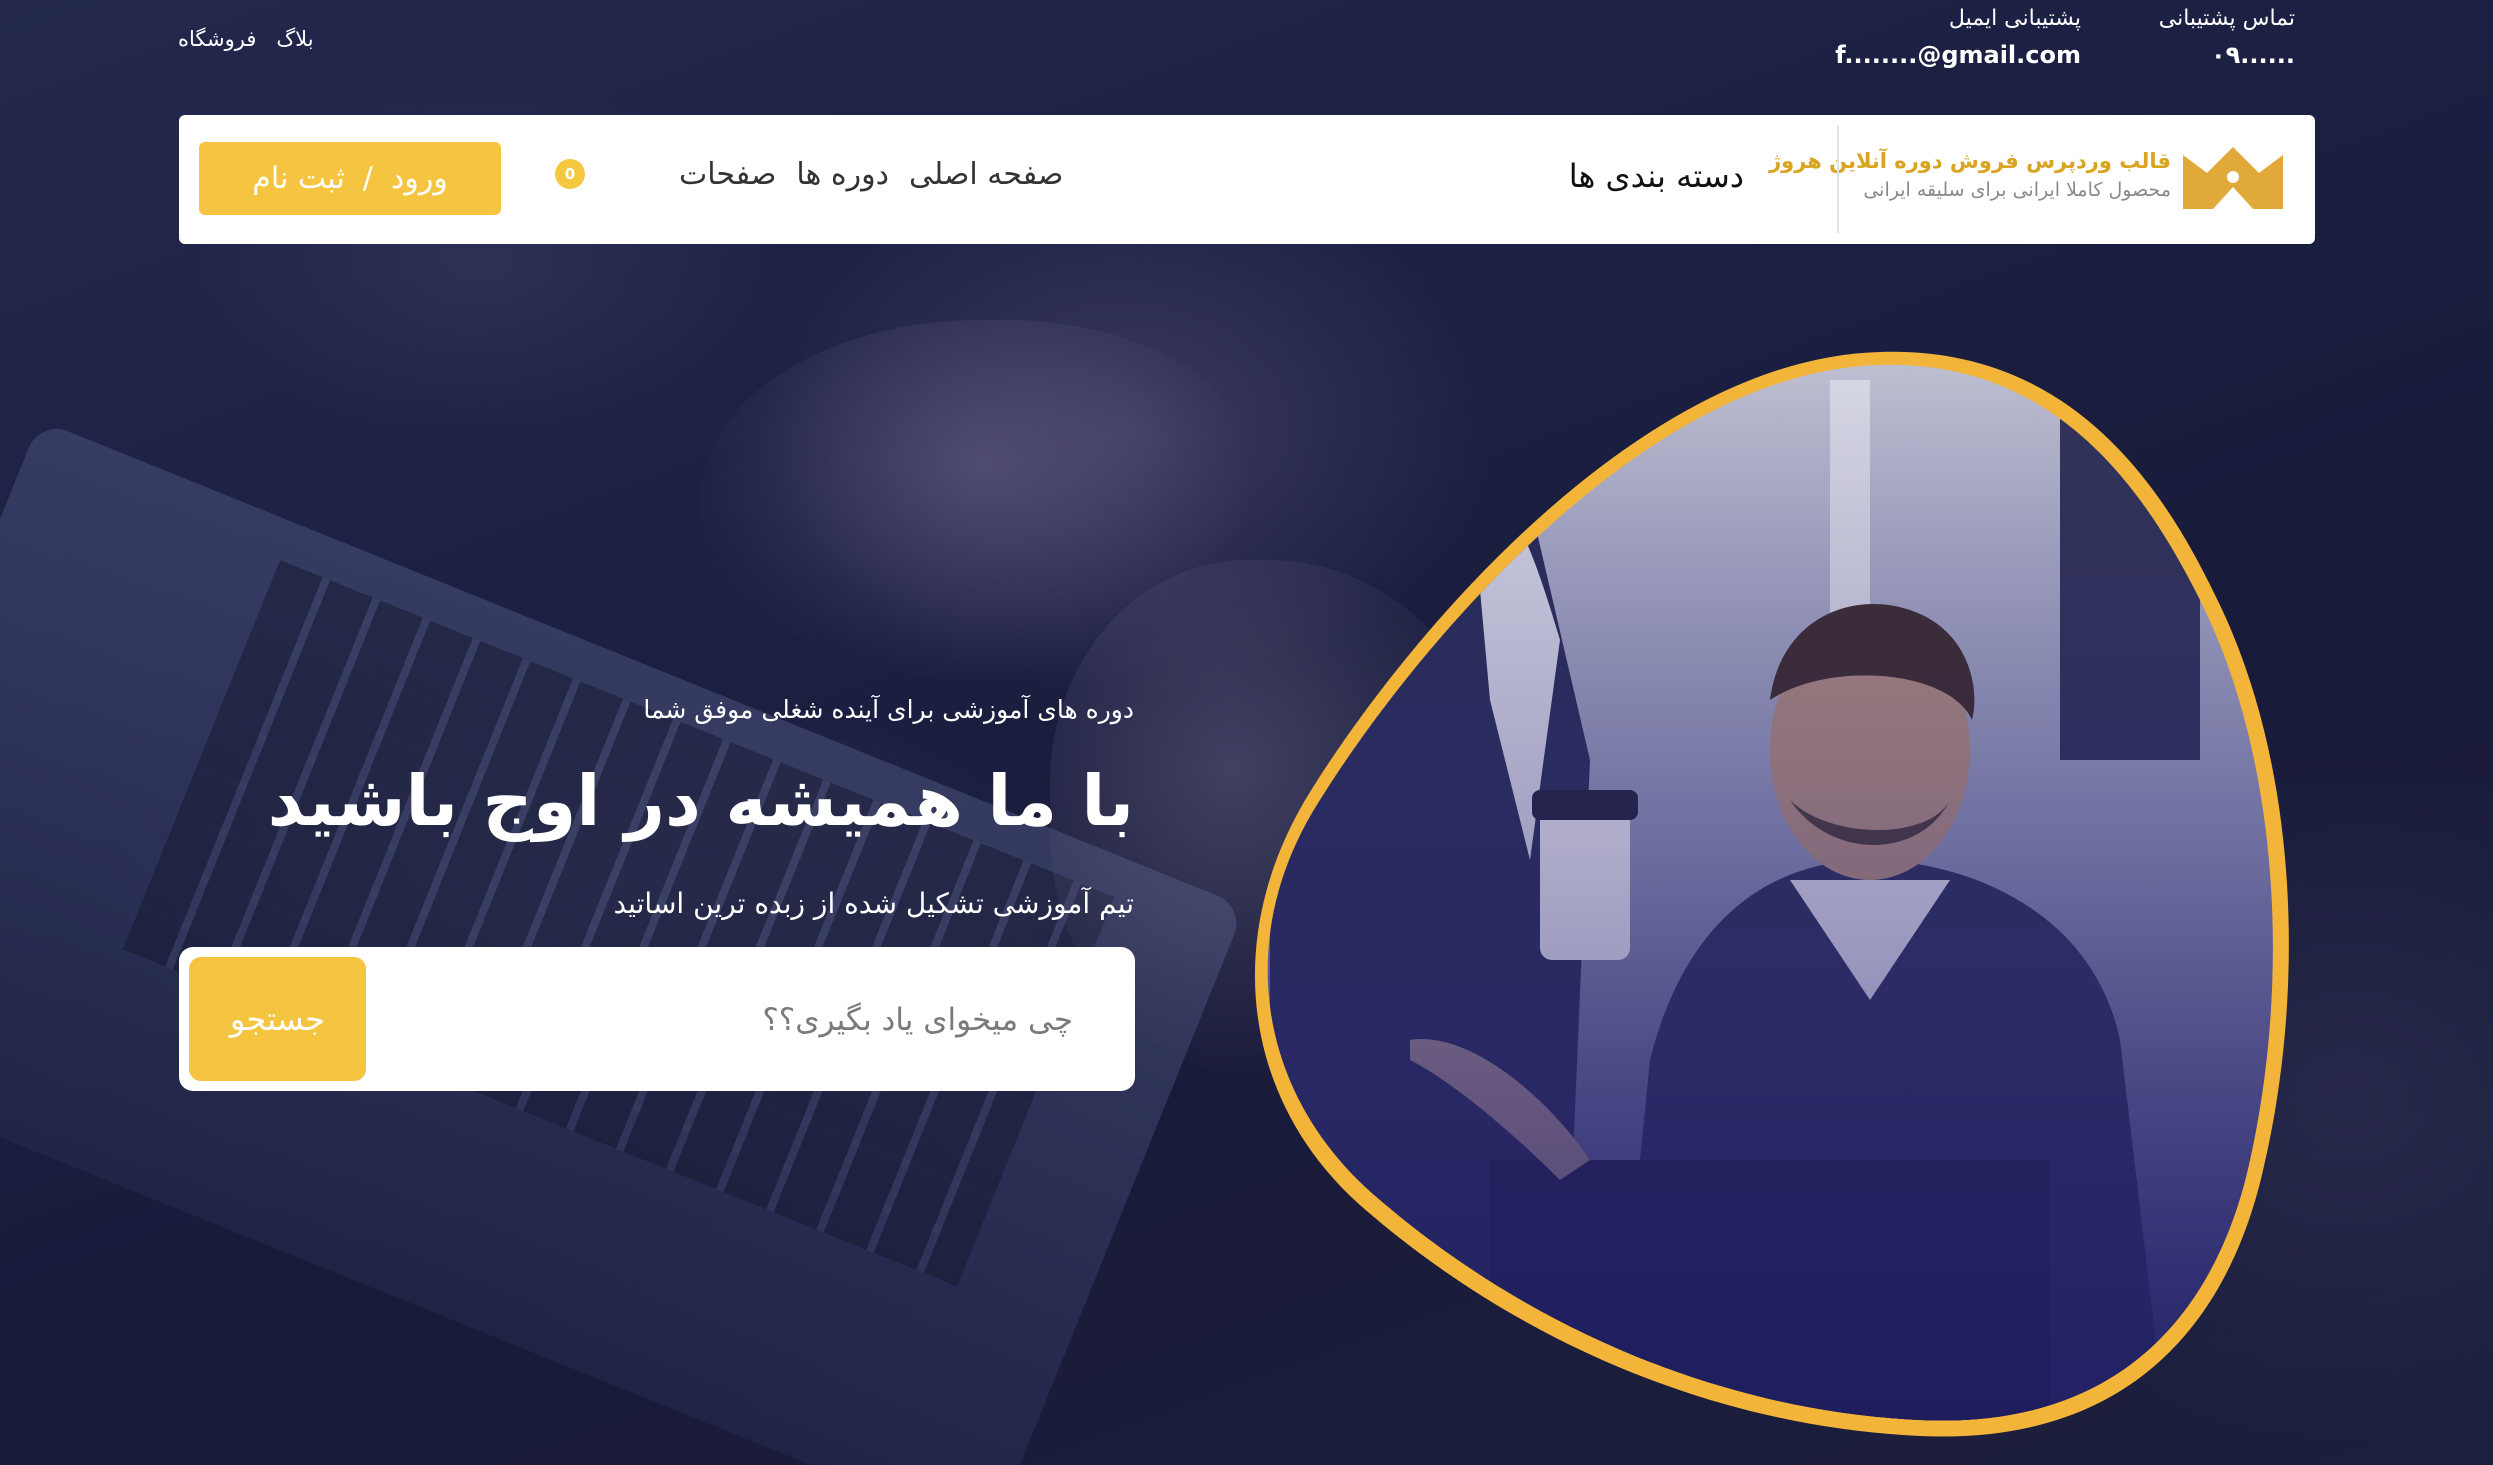  I want to click on search-button: جستجو, so click(277, 1019).